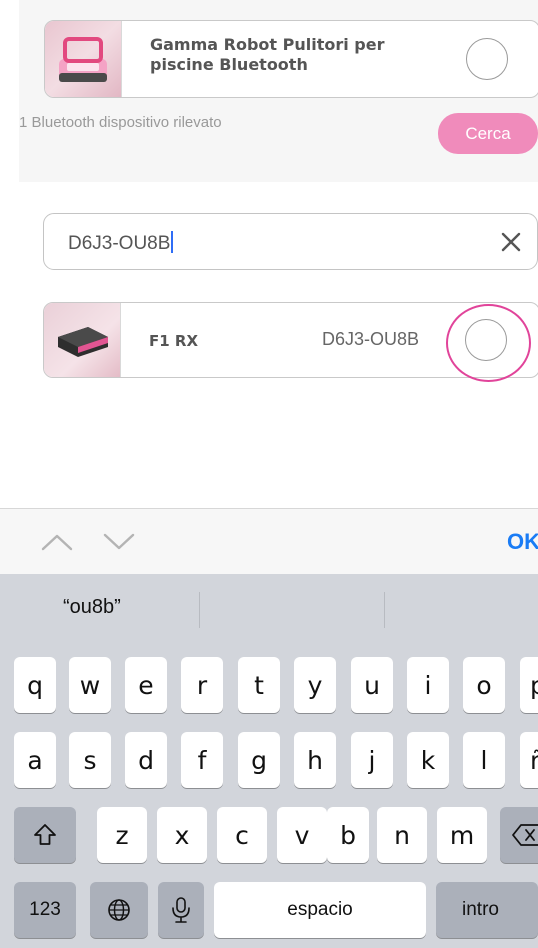  I want to click on tap-highlight-ring, so click(488, 343).